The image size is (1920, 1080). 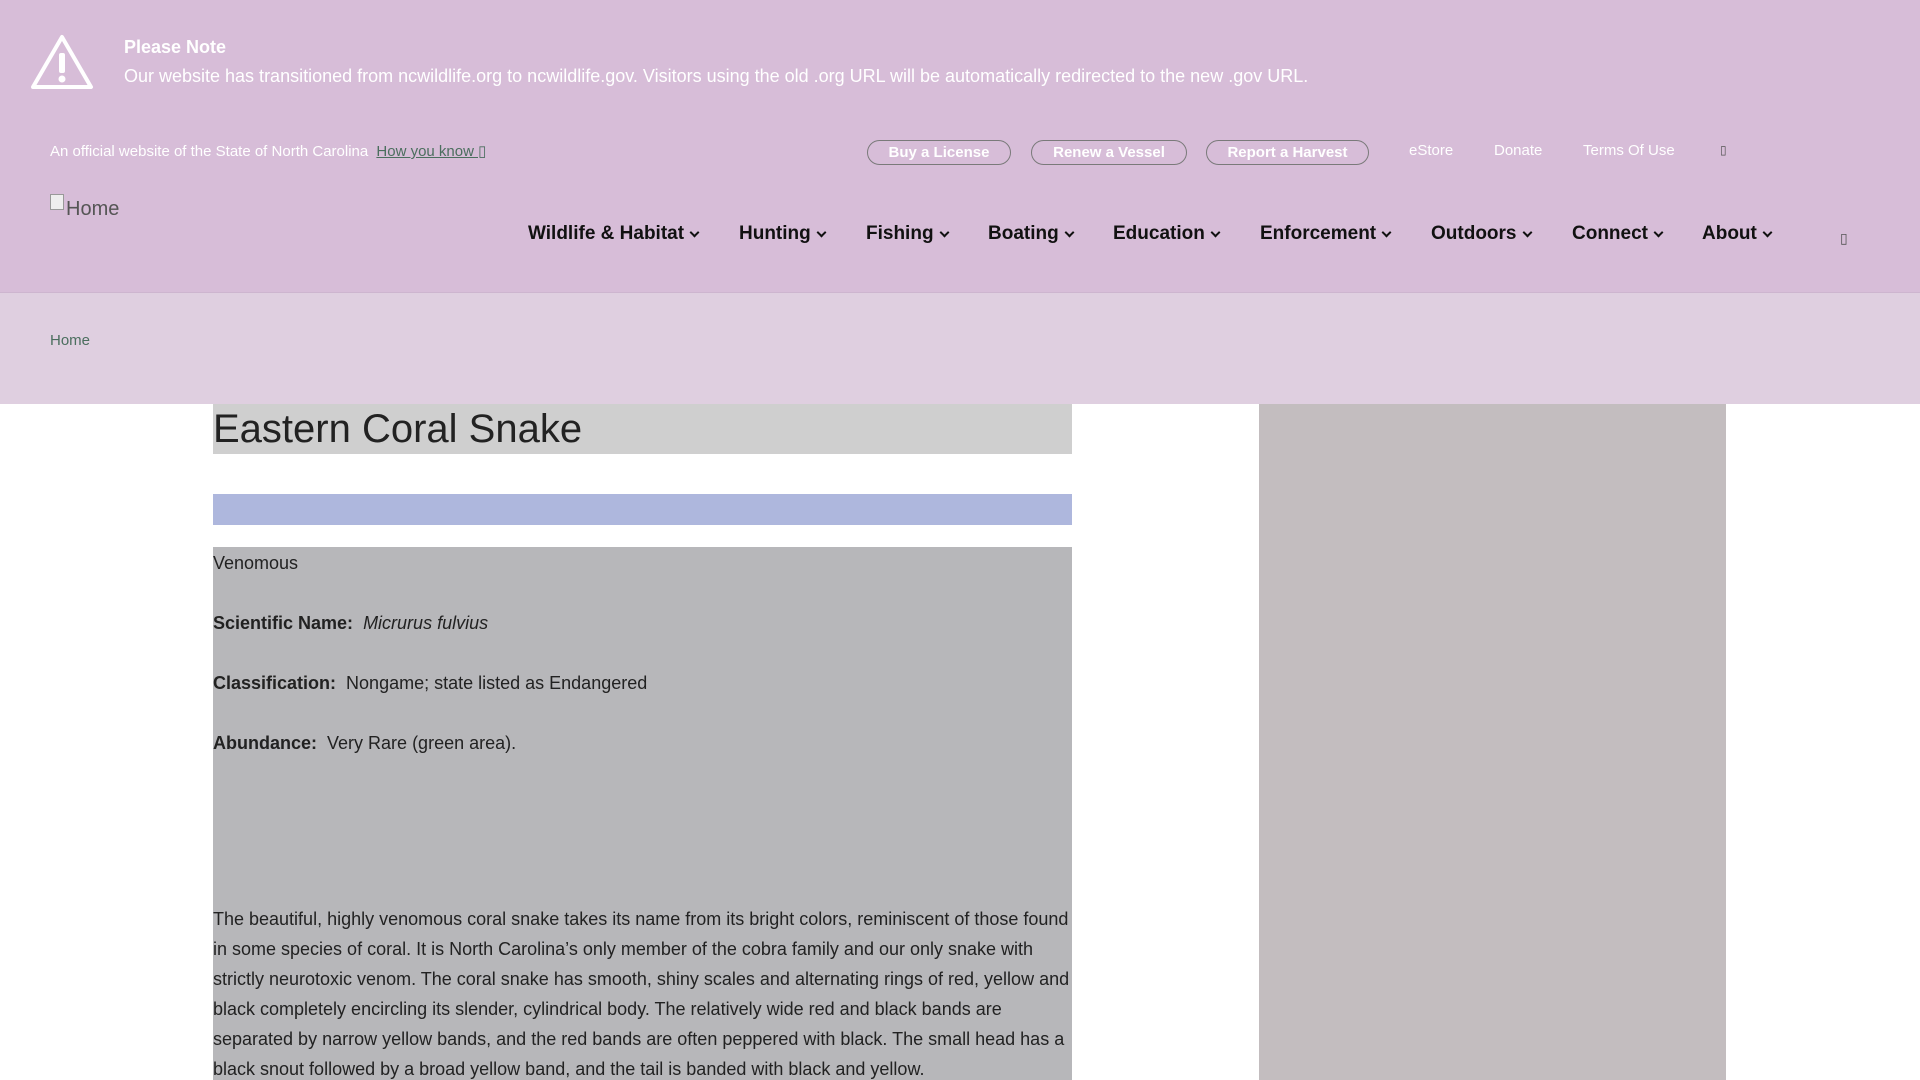 I want to click on nav-label: Boating, so click(x=1023, y=233).